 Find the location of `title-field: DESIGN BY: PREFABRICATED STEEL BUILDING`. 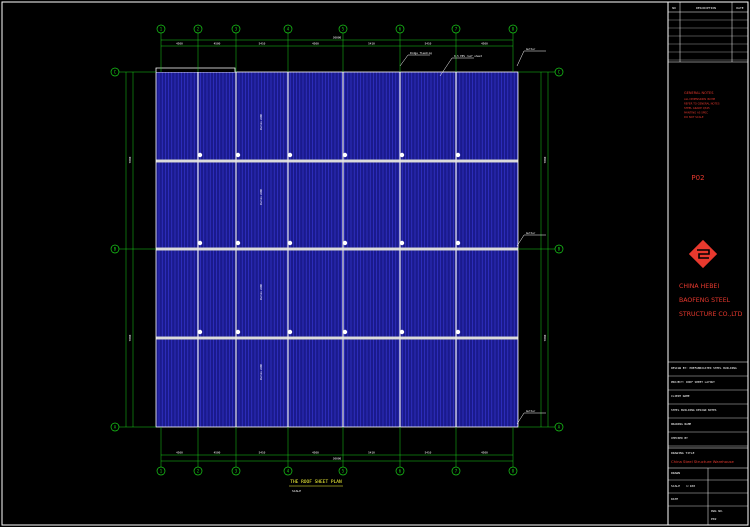

title-field: DESIGN BY: PREFABRICATED STEEL BUILDING is located at coordinates (704, 368).